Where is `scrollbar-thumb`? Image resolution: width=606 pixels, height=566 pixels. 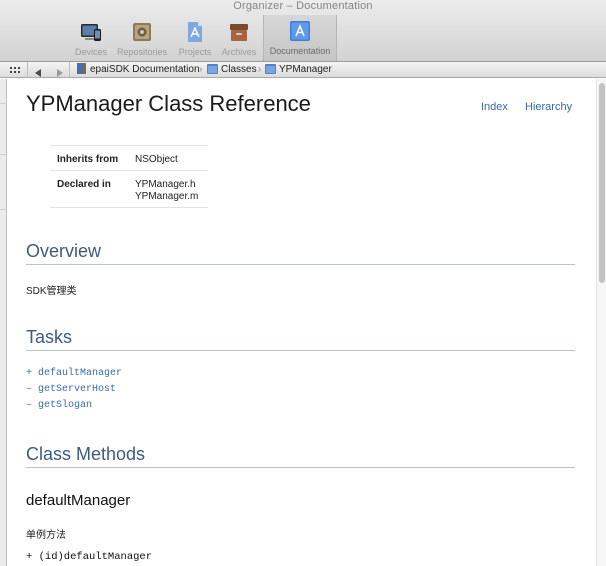
scrollbar-thumb is located at coordinates (602, 183).